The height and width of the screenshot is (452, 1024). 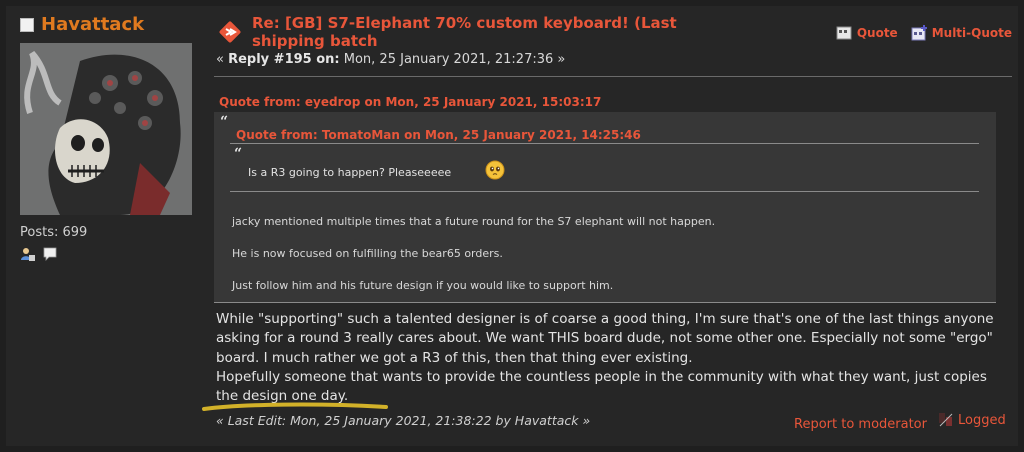 What do you see at coordinates (946, 420) in the screenshot?
I see `ip-icon` at bounding box center [946, 420].